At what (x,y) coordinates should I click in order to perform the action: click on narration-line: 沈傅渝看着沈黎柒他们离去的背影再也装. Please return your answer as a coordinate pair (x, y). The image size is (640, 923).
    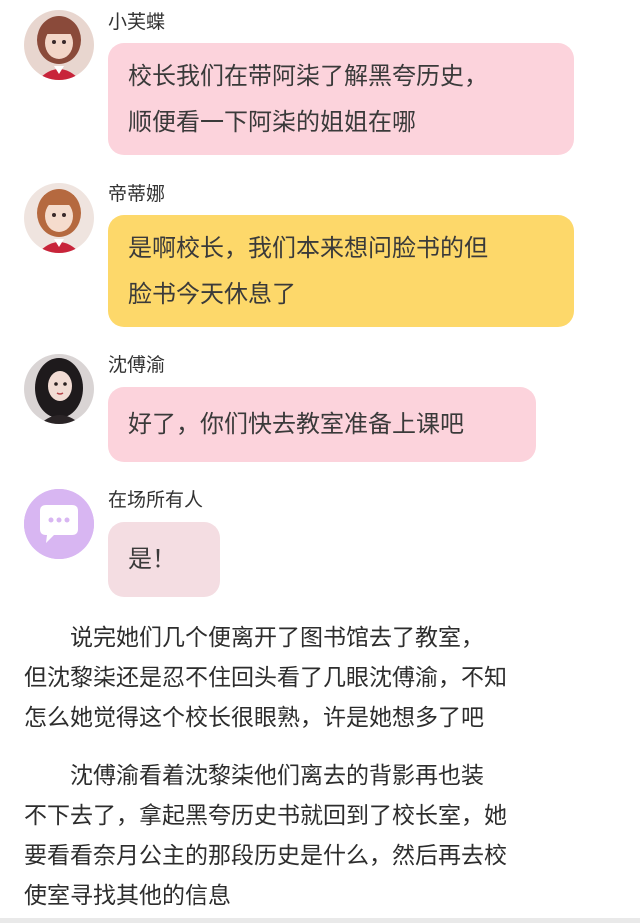
    Looking at the image, I should click on (254, 776).